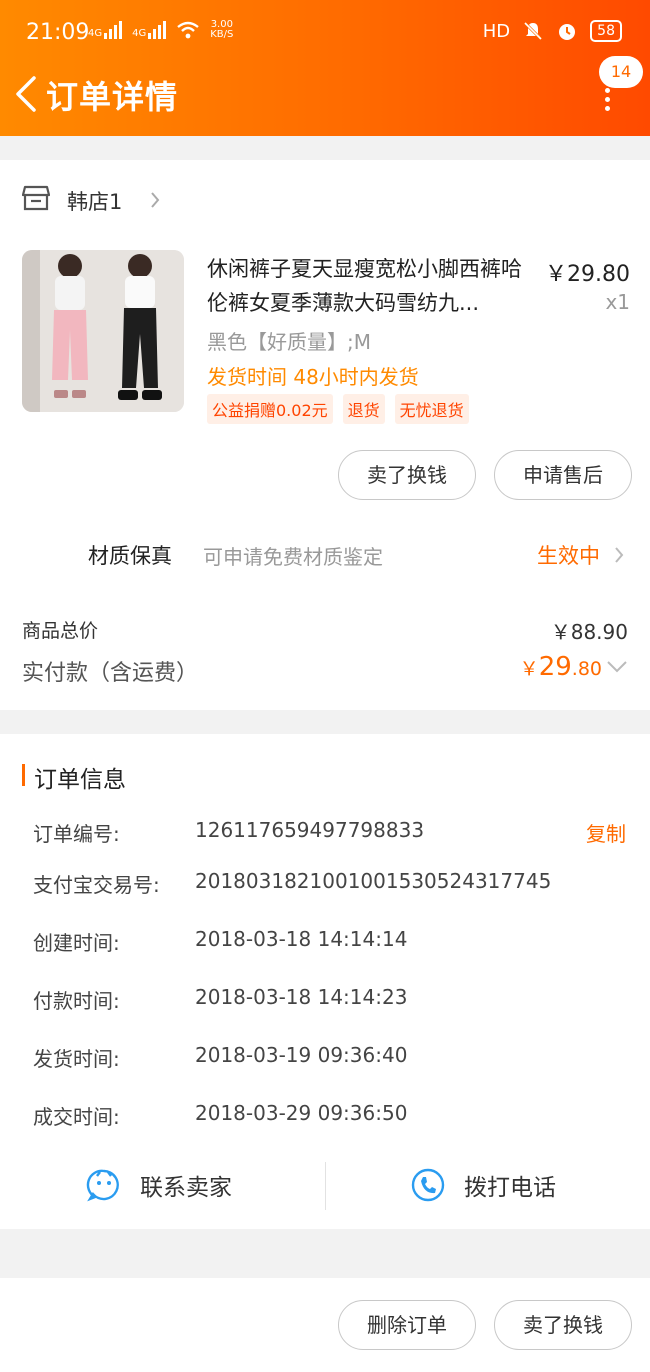 Image resolution: width=650 pixels, height=1372 pixels. I want to click on contact-seller-label: 联系卖家, so click(186, 1188).